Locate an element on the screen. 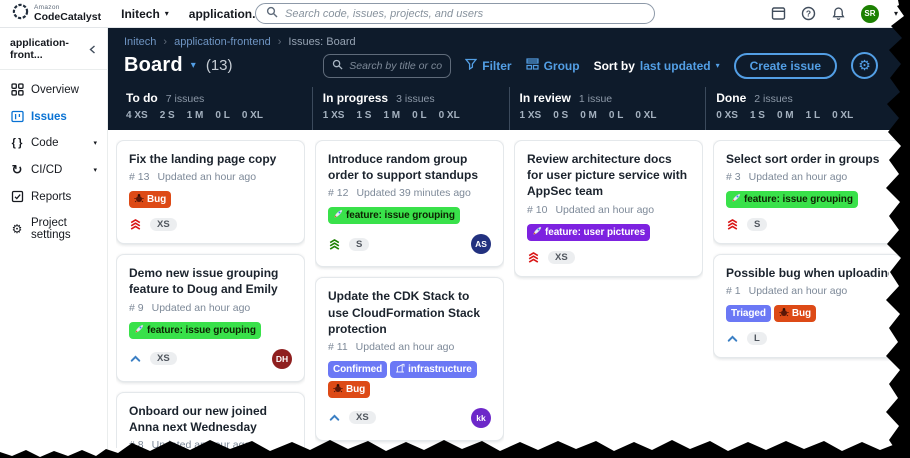  issue-count: (13) is located at coordinates (219, 65).